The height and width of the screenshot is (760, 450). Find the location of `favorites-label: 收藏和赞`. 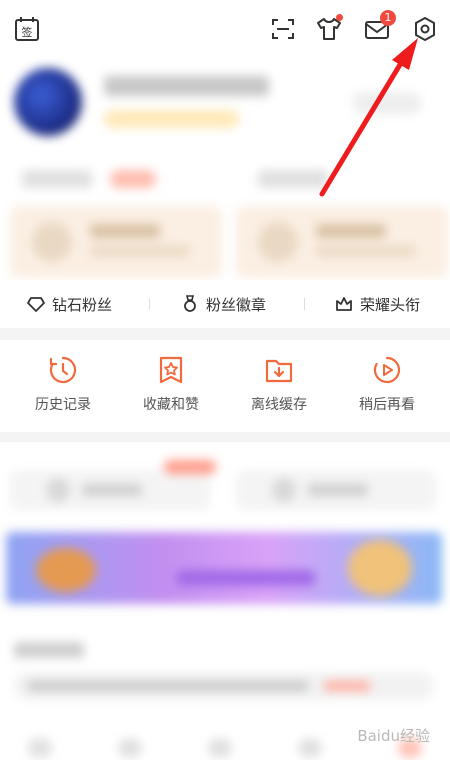

favorites-label: 收藏和赞 is located at coordinates (171, 405).